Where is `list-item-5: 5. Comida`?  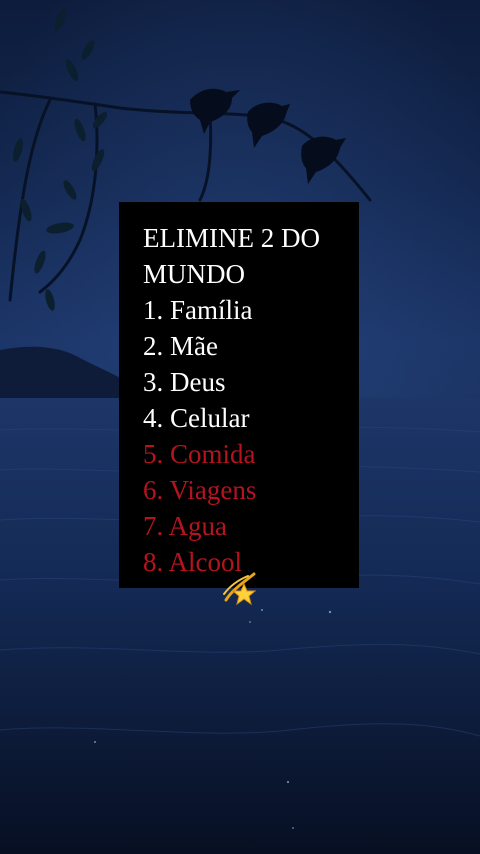 list-item-5: 5. Comida is located at coordinates (199, 454).